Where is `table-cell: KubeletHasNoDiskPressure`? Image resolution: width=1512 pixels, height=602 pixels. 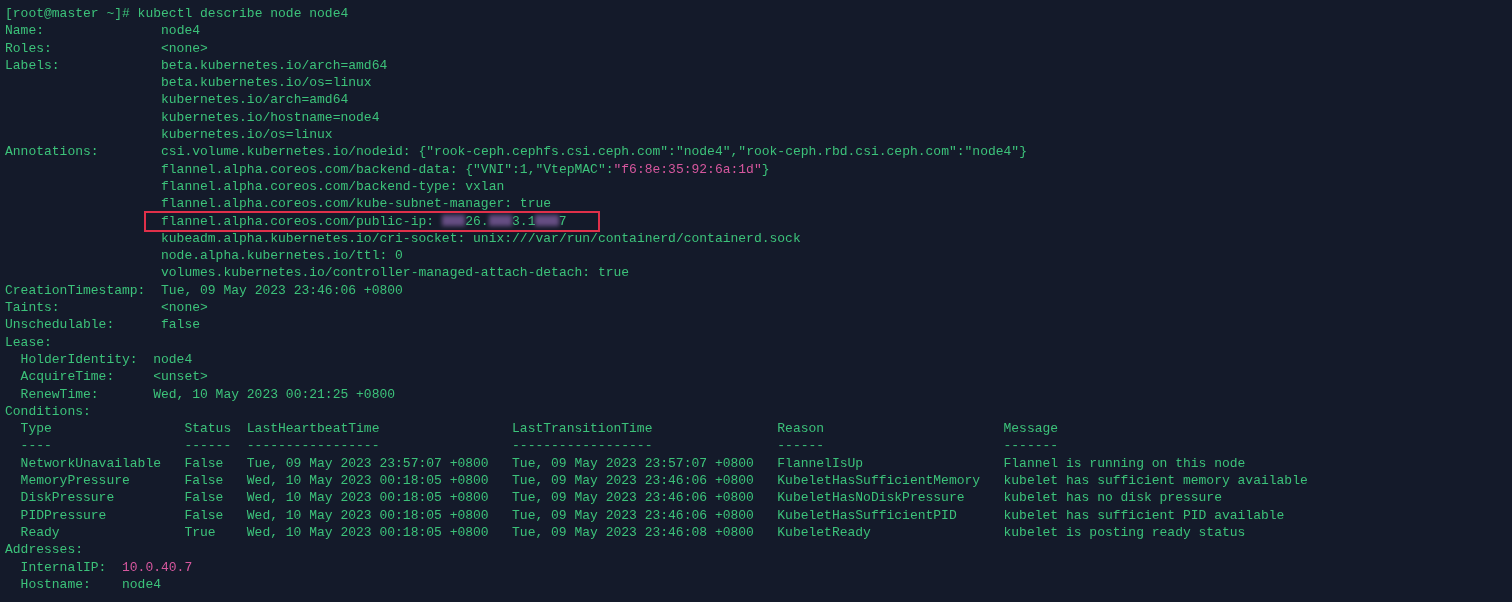
table-cell: KubeletHasNoDiskPressure is located at coordinates (871, 498).